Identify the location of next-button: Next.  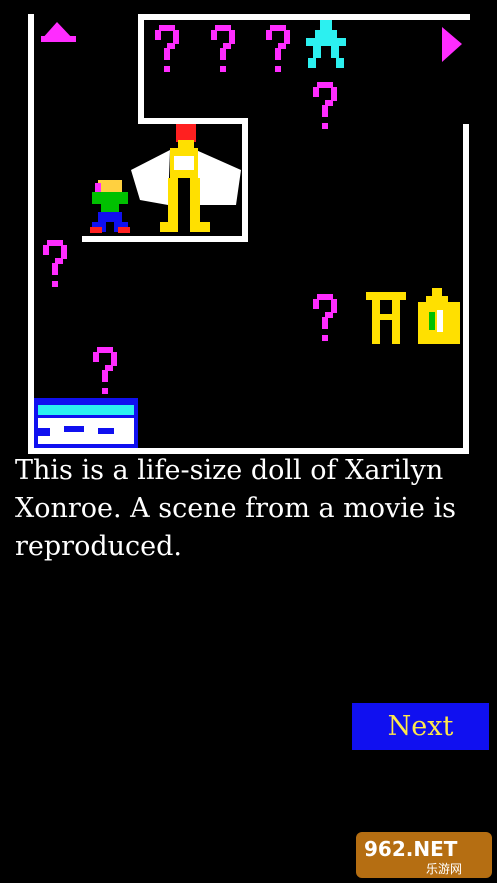
(420, 726).